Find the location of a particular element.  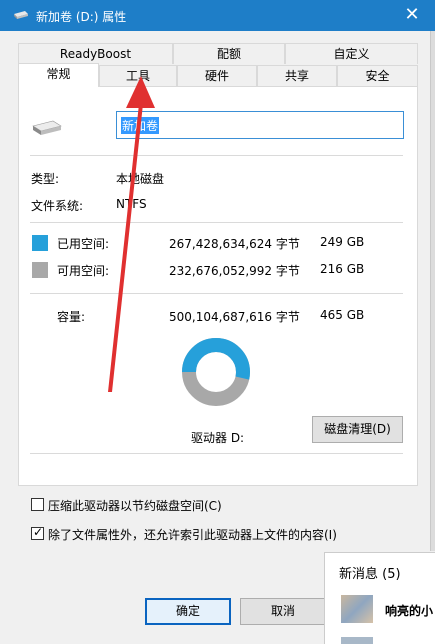

drive-large-icon is located at coordinates (47, 127).